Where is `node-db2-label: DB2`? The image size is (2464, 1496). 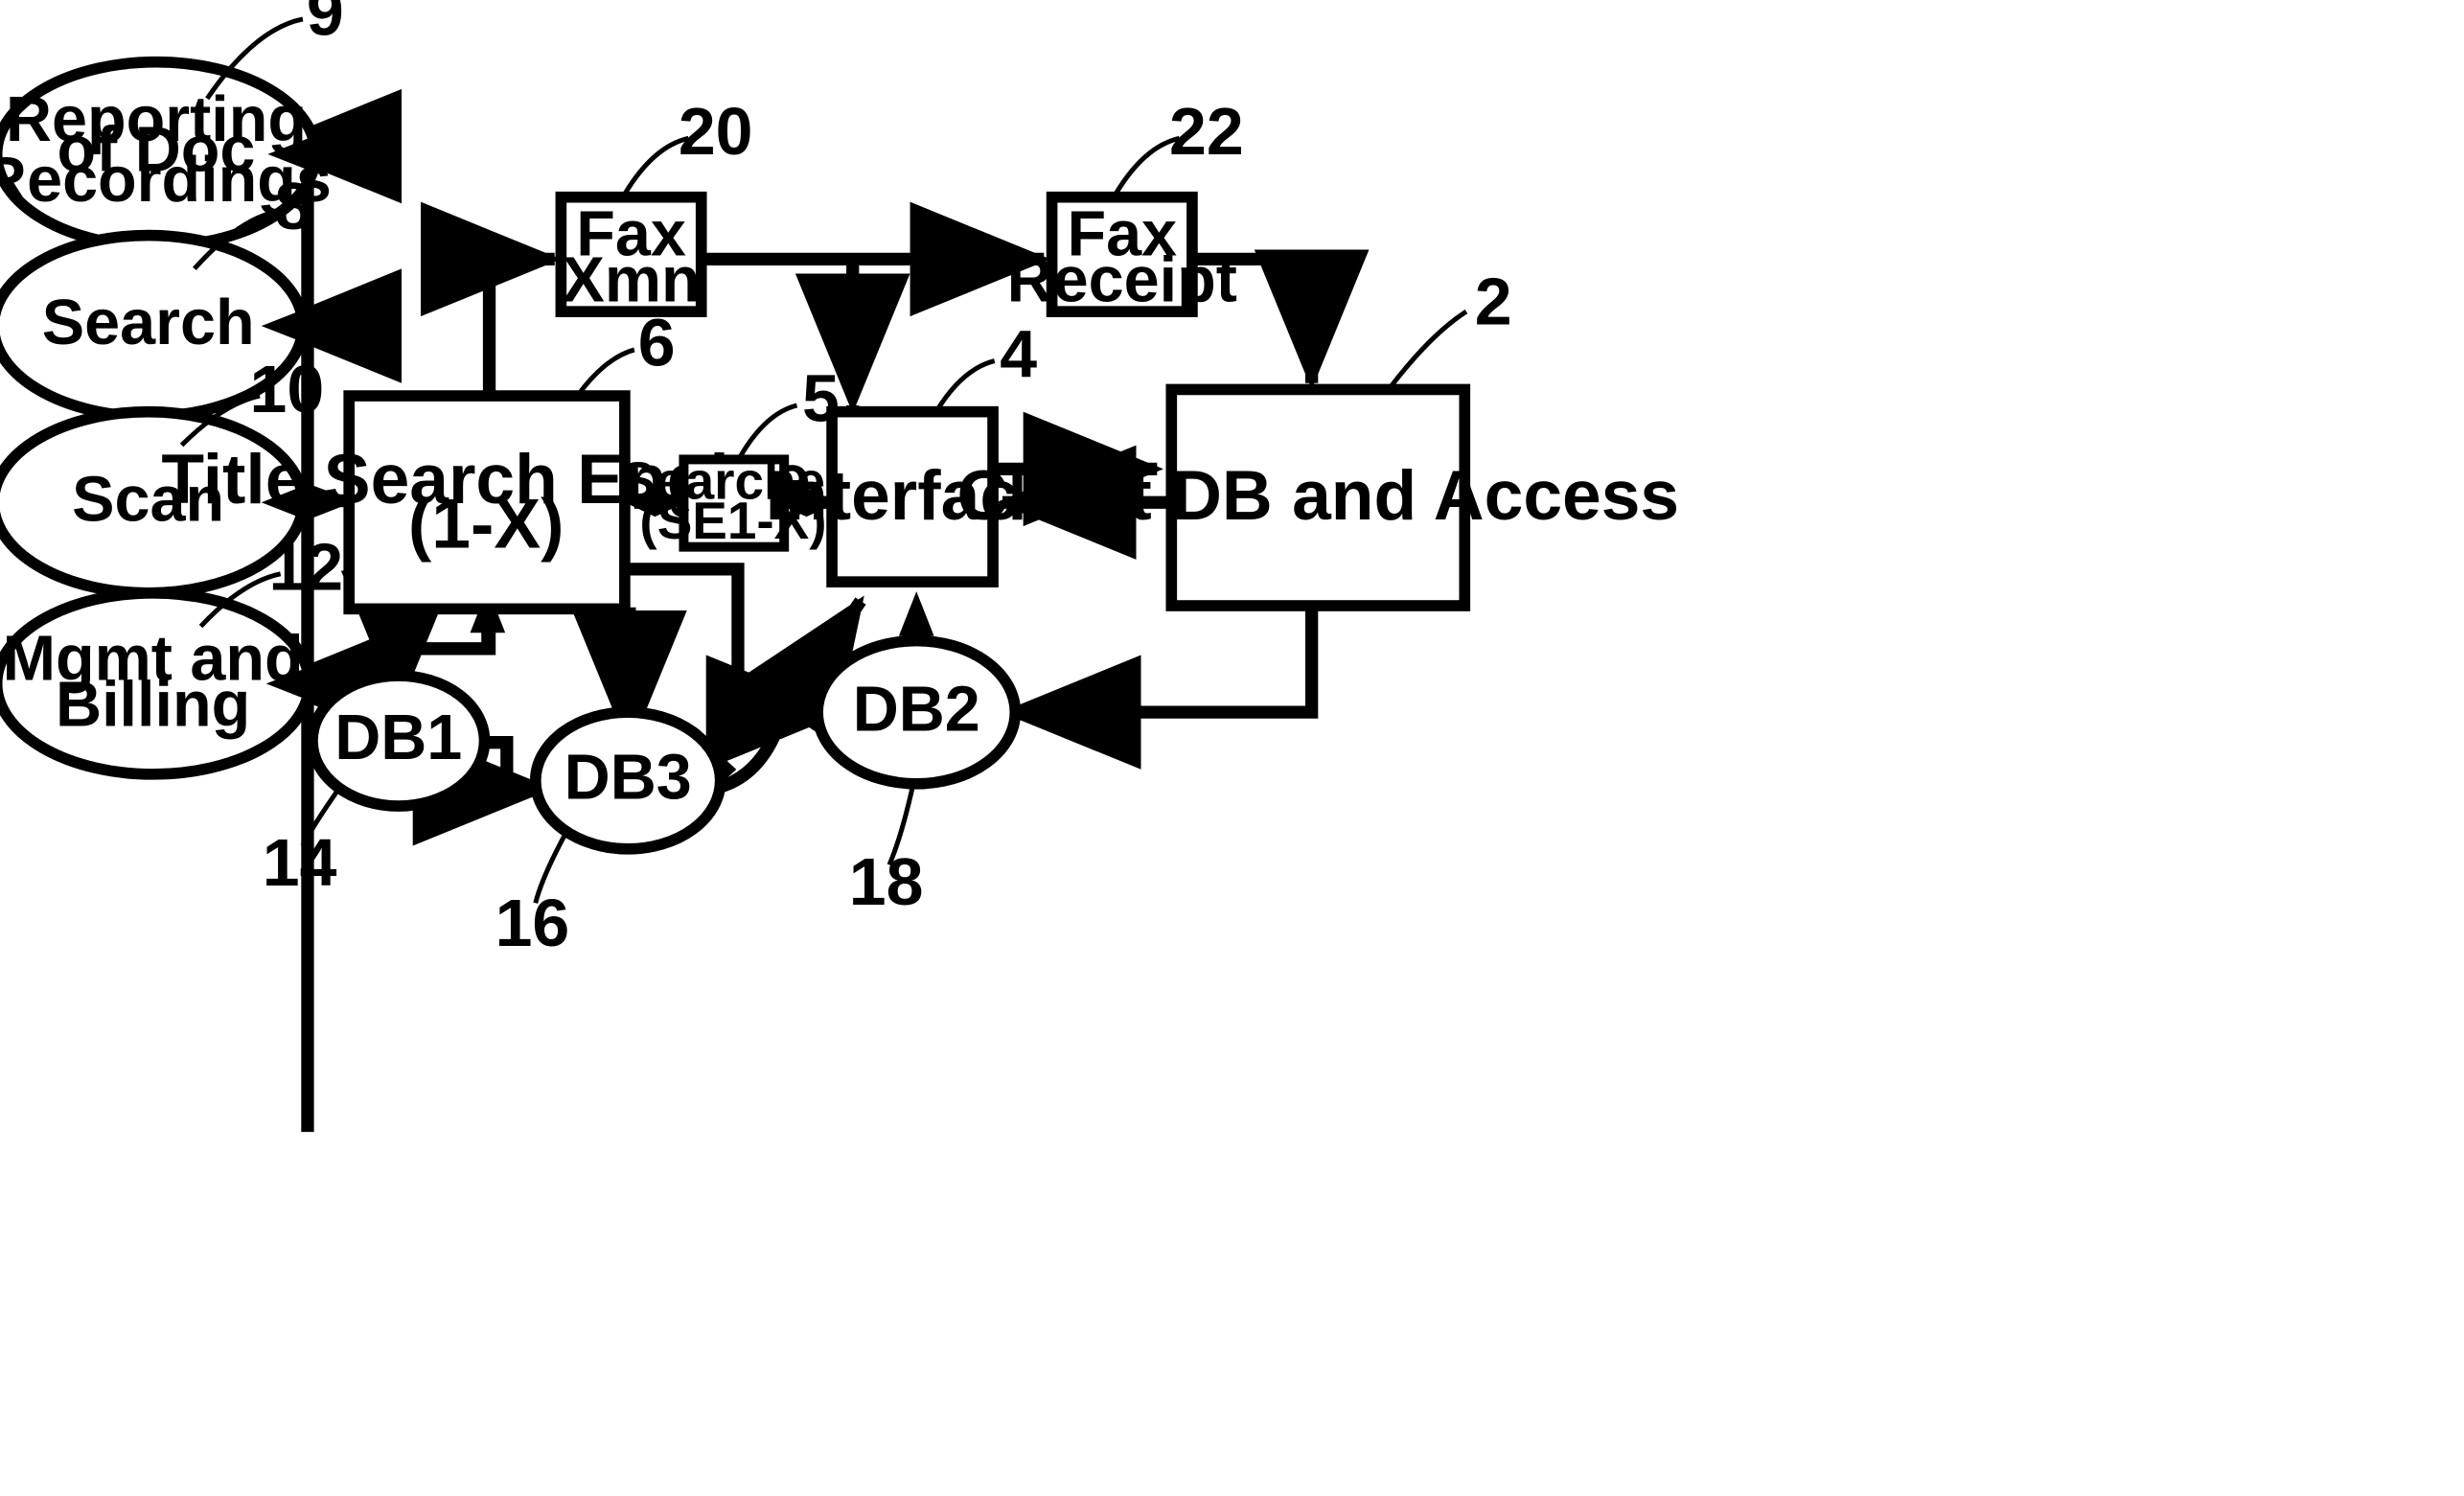 node-db2-label: DB2 is located at coordinates (916, 709).